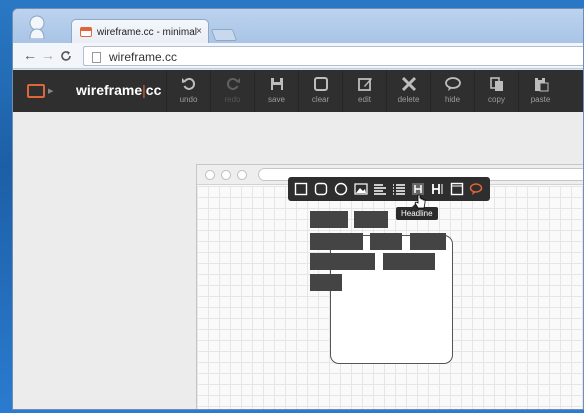  What do you see at coordinates (399, 189) in the screenshot?
I see `list-icon` at bounding box center [399, 189].